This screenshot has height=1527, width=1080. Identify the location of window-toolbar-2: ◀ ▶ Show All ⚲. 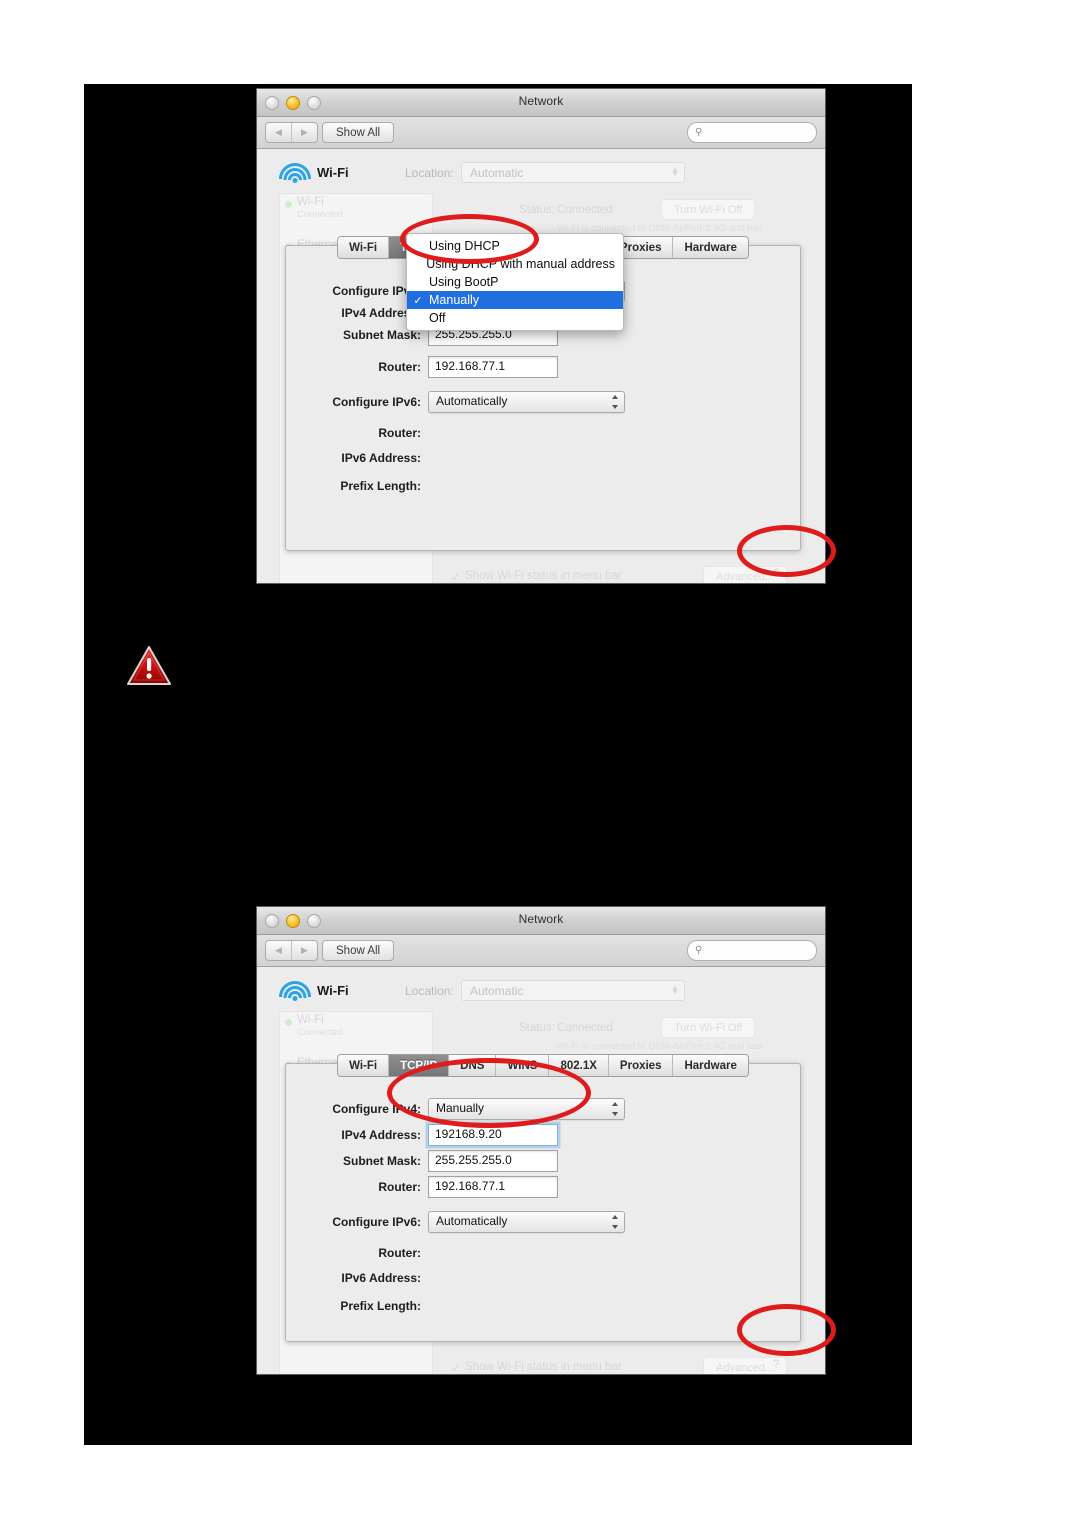
(541, 951).